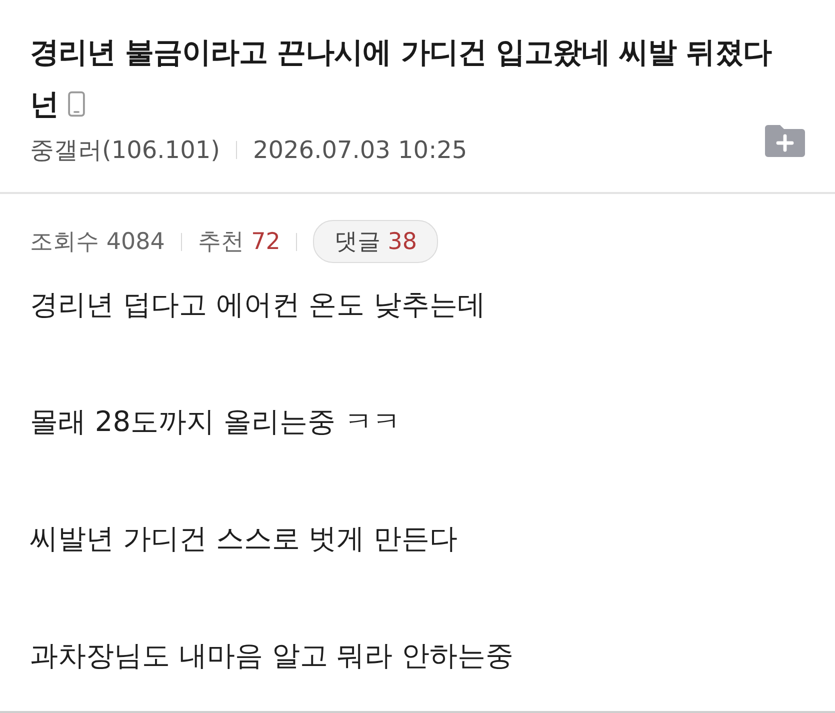 Image resolution: width=835 pixels, height=713 pixels. Describe the element at coordinates (375, 241) in the screenshot. I see `comments-button: 댓글 38` at that location.